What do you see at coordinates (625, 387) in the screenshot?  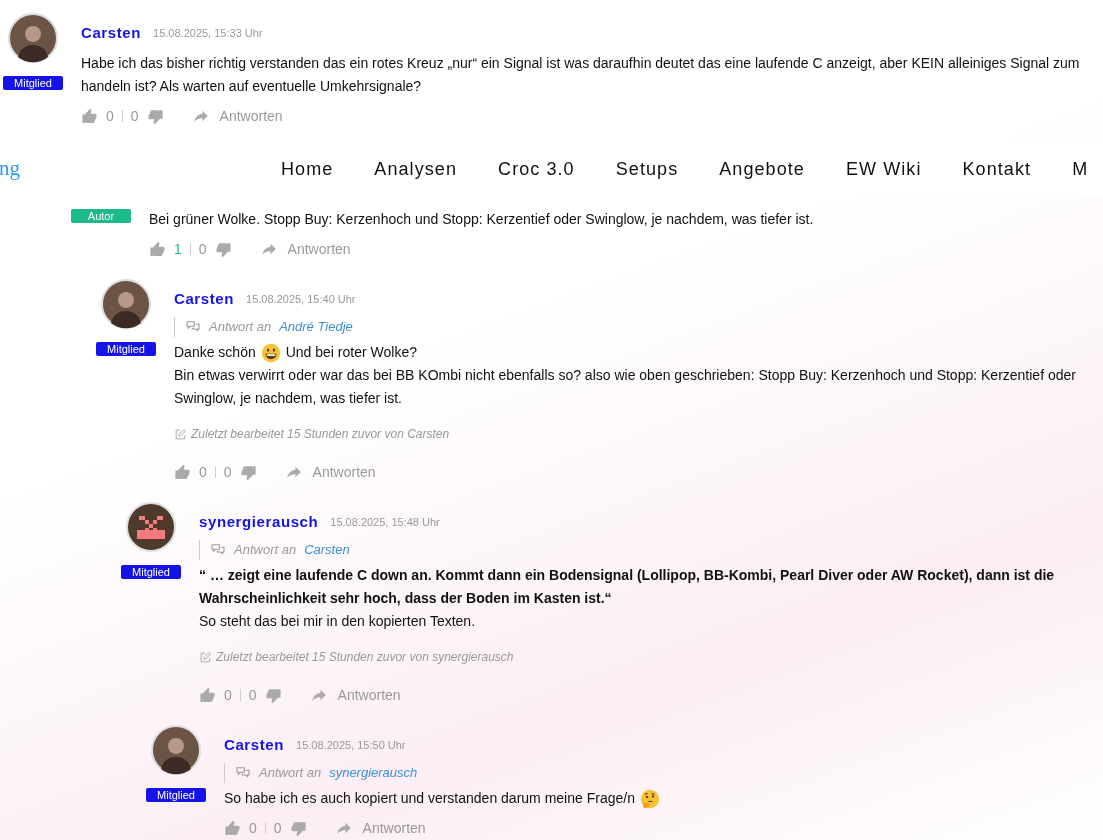 I see `comment-text: Bin etwas verwirrt oder war das bei BB KOmbi nicht ebenfalls so? also wie oben geschrieben: Stopp Buy: Kerzenhoch und Stopp: Kerzentief oder Swinglow, je nachdem, was tiefer ist.` at bounding box center [625, 387].